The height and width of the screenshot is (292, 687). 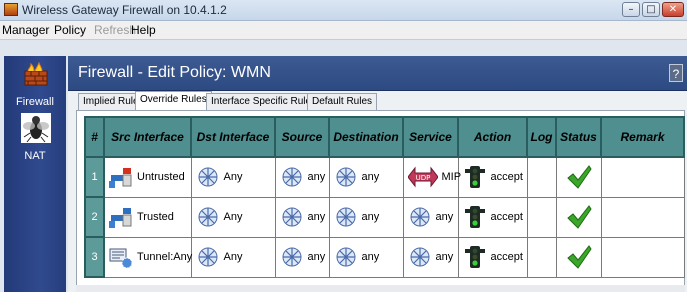 I want to click on sidebar-item-firewall: Firewall, so click(x=35, y=102).